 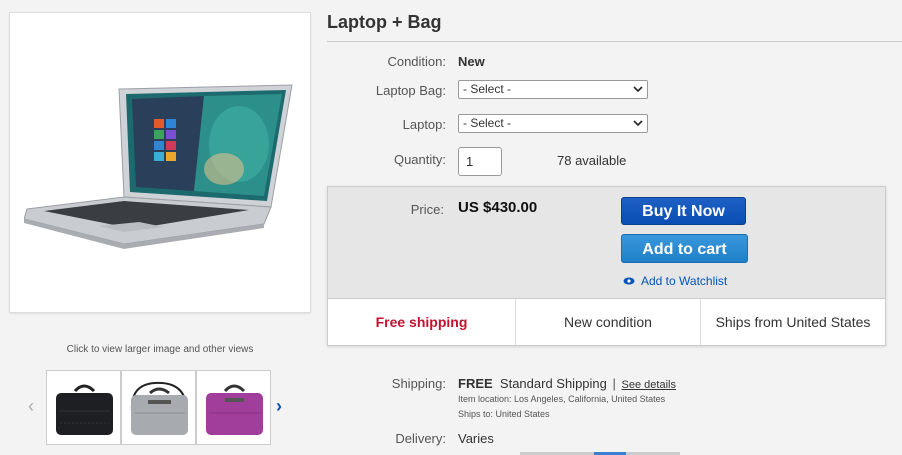 What do you see at coordinates (418, 383) in the screenshot?
I see `shipping-label: Shipping:` at bounding box center [418, 383].